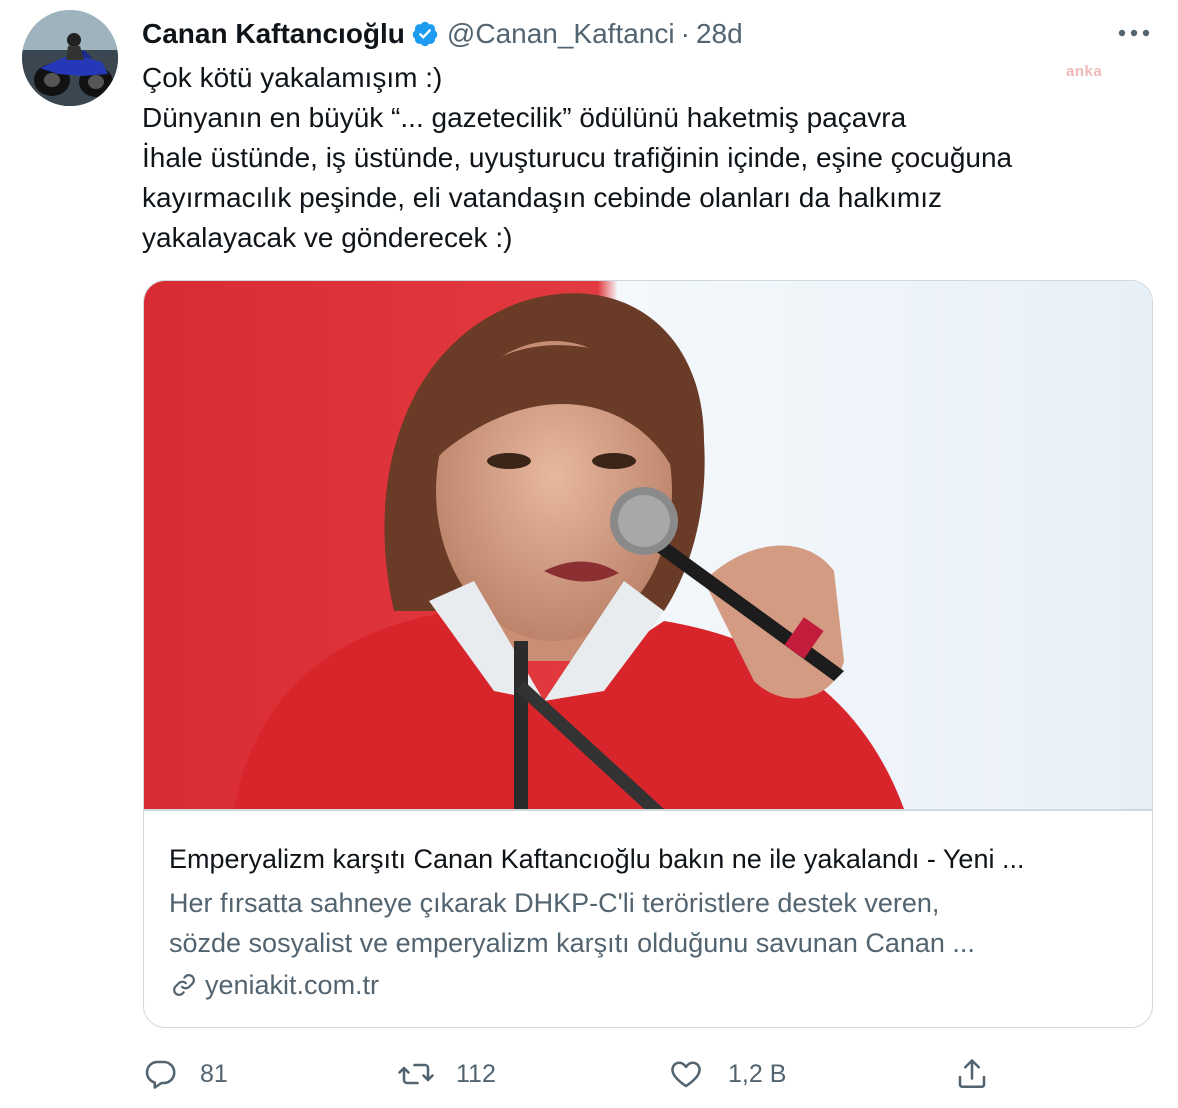 The width and height of the screenshot is (1178, 1108). I want to click on heart-icon, so click(686, 1074).